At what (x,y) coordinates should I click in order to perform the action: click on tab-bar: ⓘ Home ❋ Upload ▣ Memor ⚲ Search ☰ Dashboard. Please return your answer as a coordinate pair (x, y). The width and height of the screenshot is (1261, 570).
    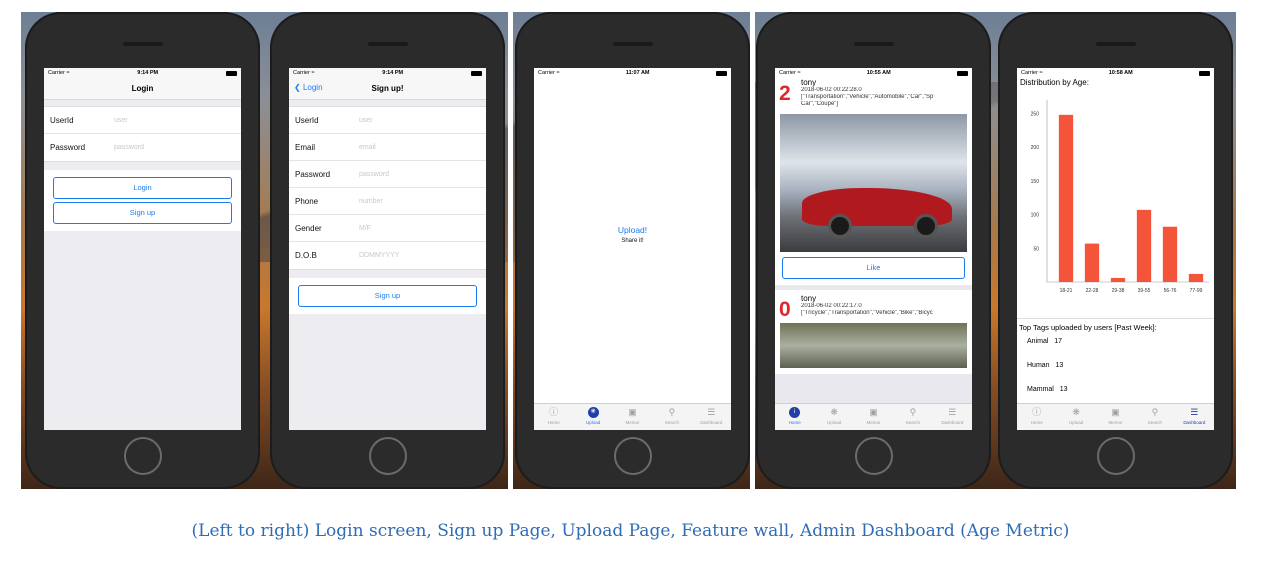
    Looking at the image, I should click on (632, 416).